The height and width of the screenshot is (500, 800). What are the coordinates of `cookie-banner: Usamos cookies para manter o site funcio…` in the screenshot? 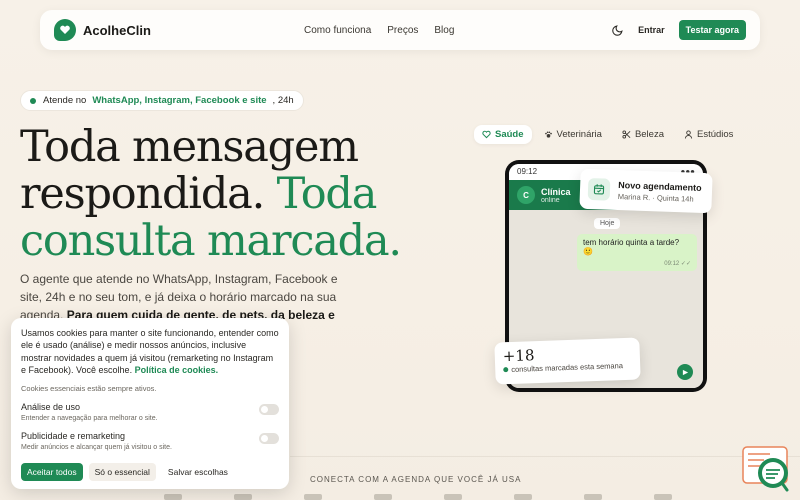 It's located at (150, 403).